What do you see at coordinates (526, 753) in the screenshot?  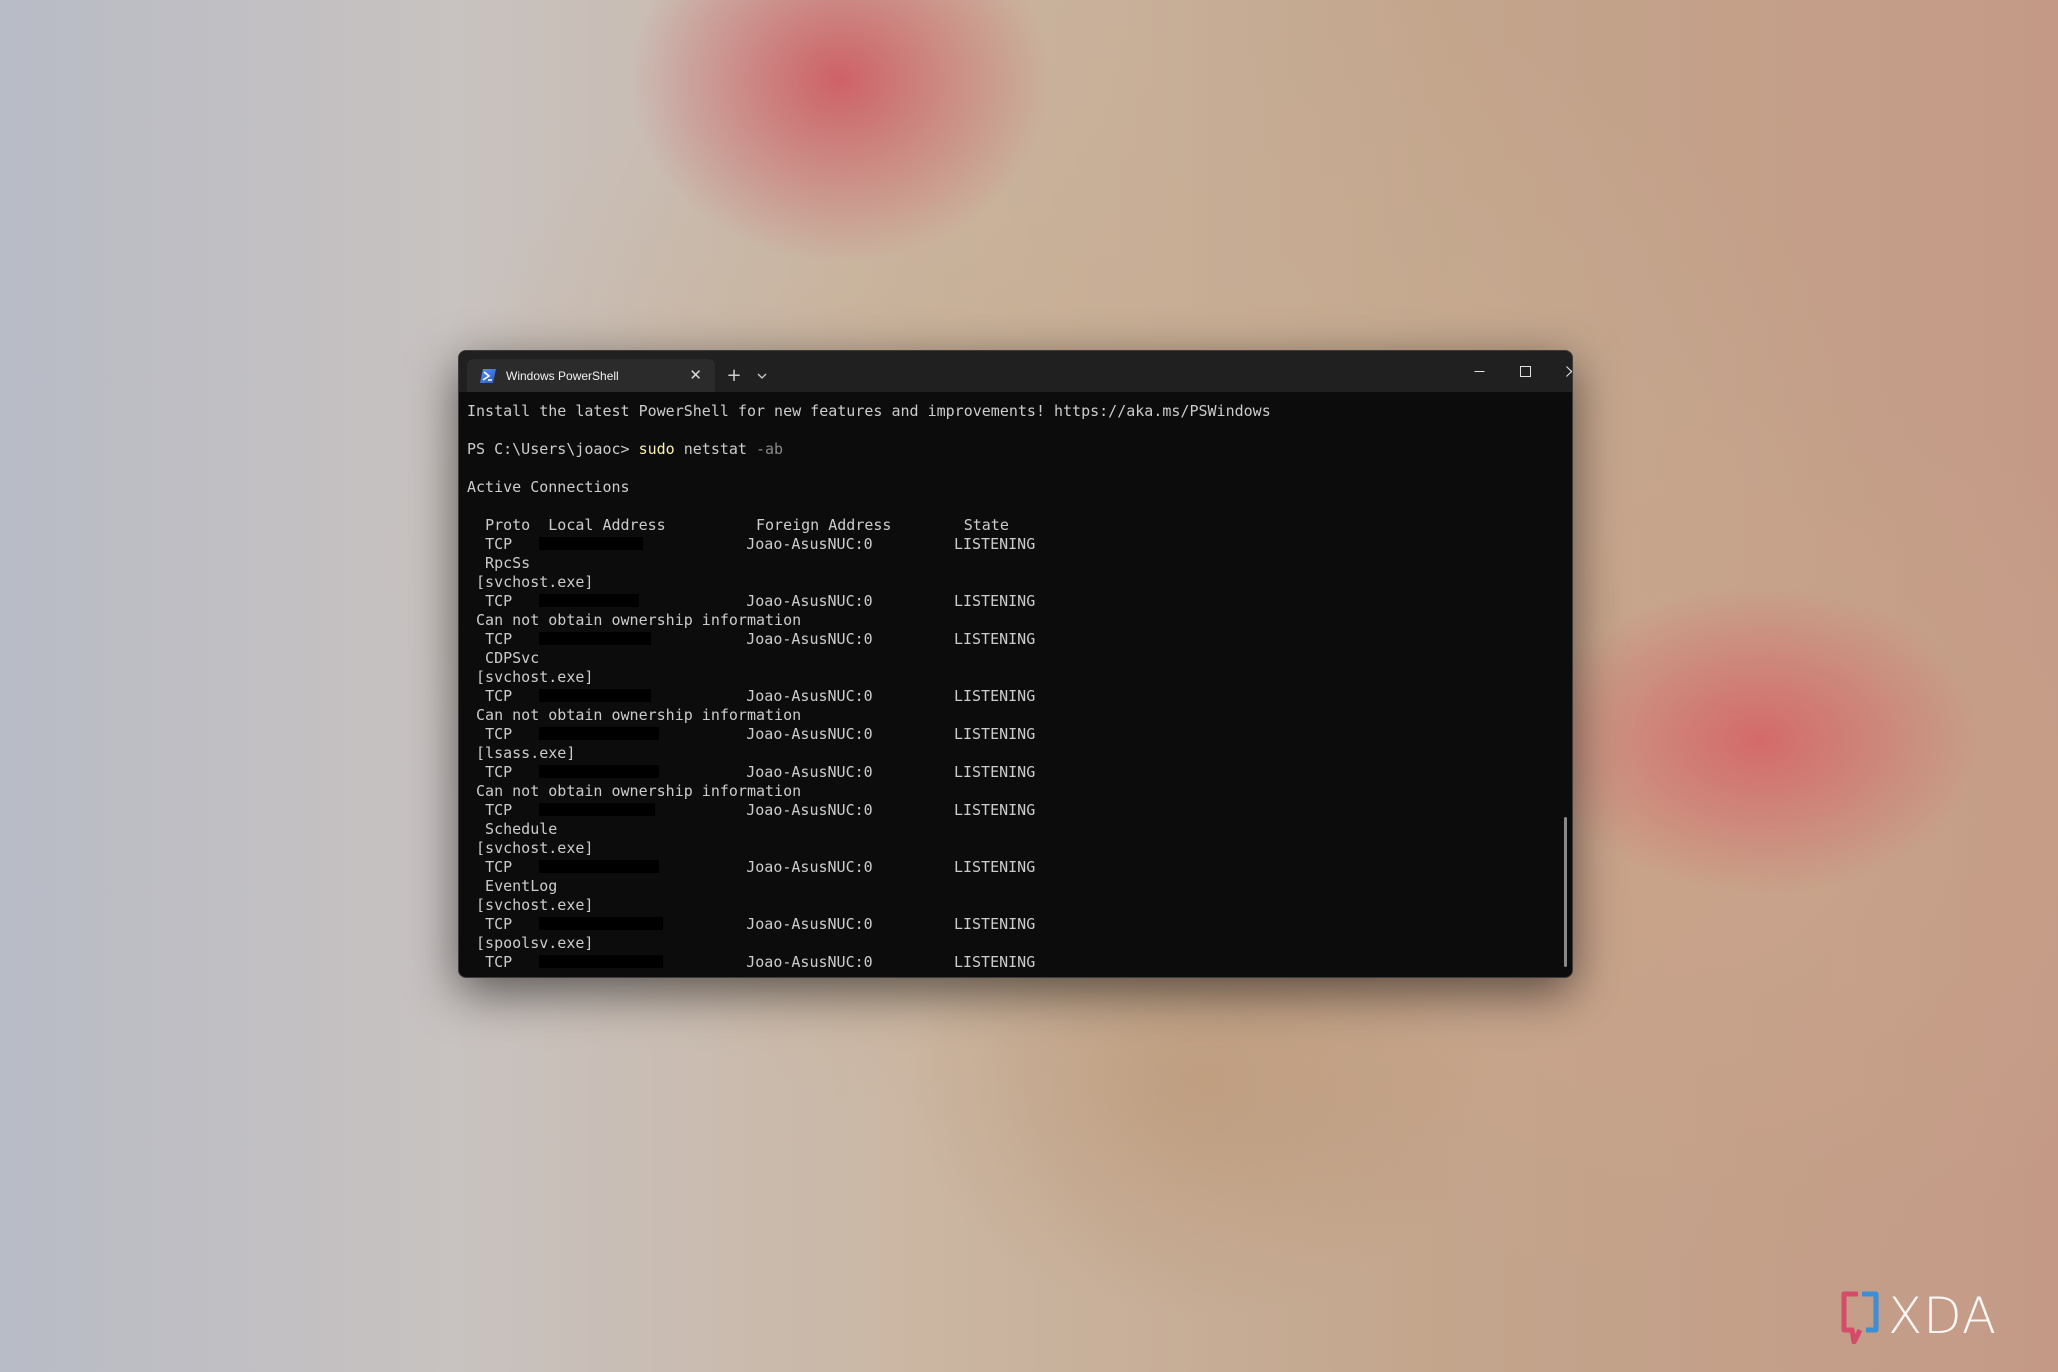 I see `row-owner-info: [lsass.exe]` at bounding box center [526, 753].